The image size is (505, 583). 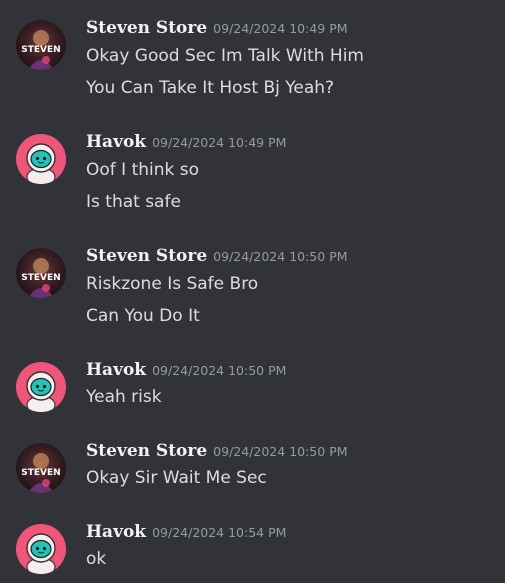 I want to click on message-text: Is that safe, so click(x=133, y=202).